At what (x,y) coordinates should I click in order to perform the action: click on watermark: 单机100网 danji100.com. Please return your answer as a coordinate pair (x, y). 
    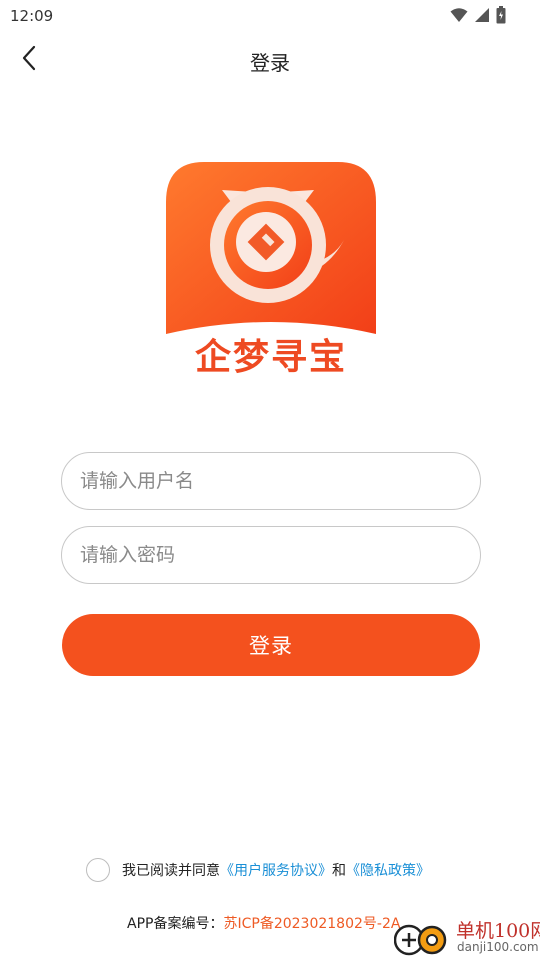
    Looking at the image, I should click on (466, 938).